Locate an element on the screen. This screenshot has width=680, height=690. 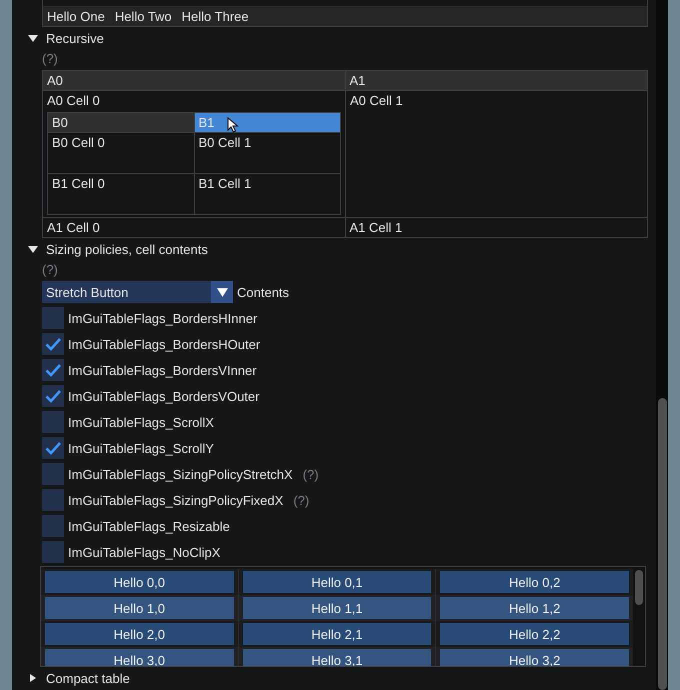
checkbox-label: ImGuiTableFlags_NoClipX is located at coordinates (144, 552).